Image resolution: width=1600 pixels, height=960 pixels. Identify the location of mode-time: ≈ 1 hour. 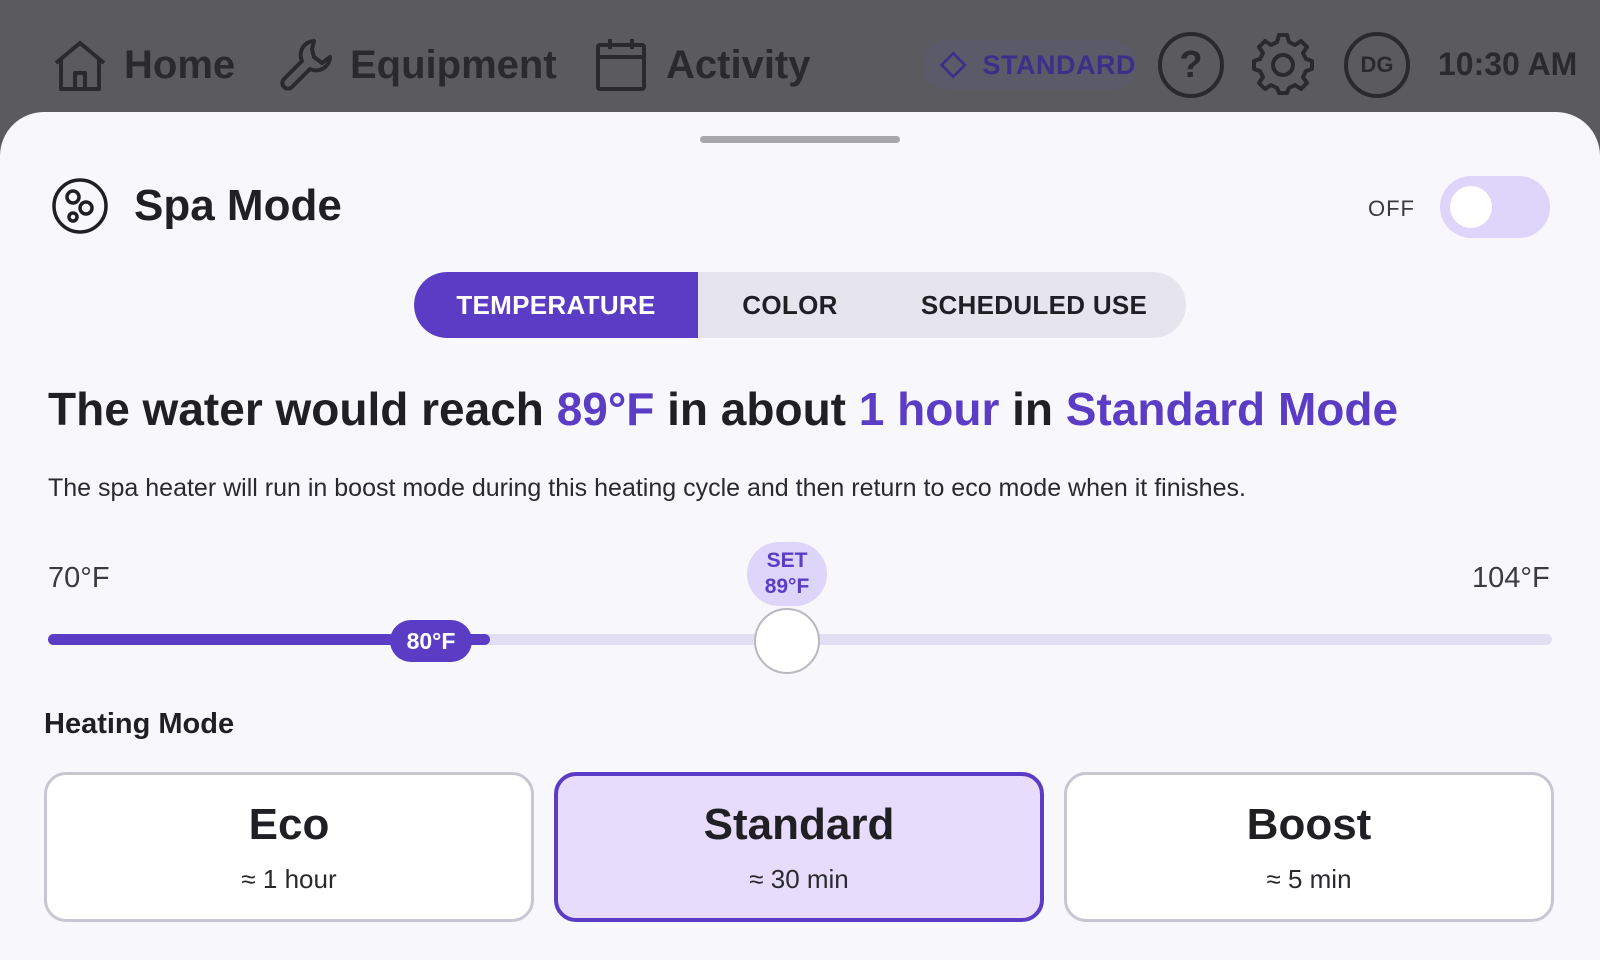
(289, 878).